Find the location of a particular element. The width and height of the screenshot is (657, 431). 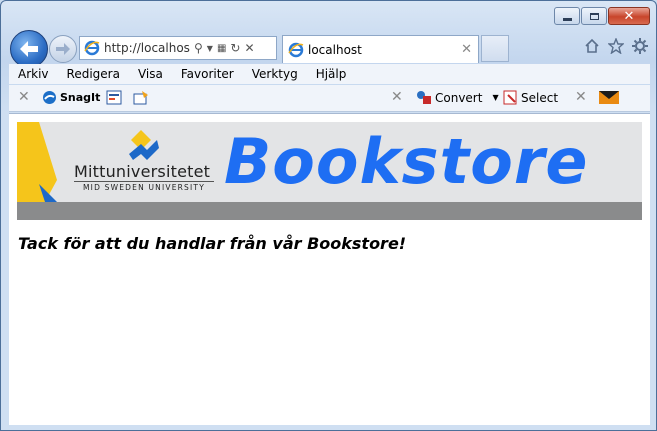

tools-gear-icon is located at coordinates (640, 46).